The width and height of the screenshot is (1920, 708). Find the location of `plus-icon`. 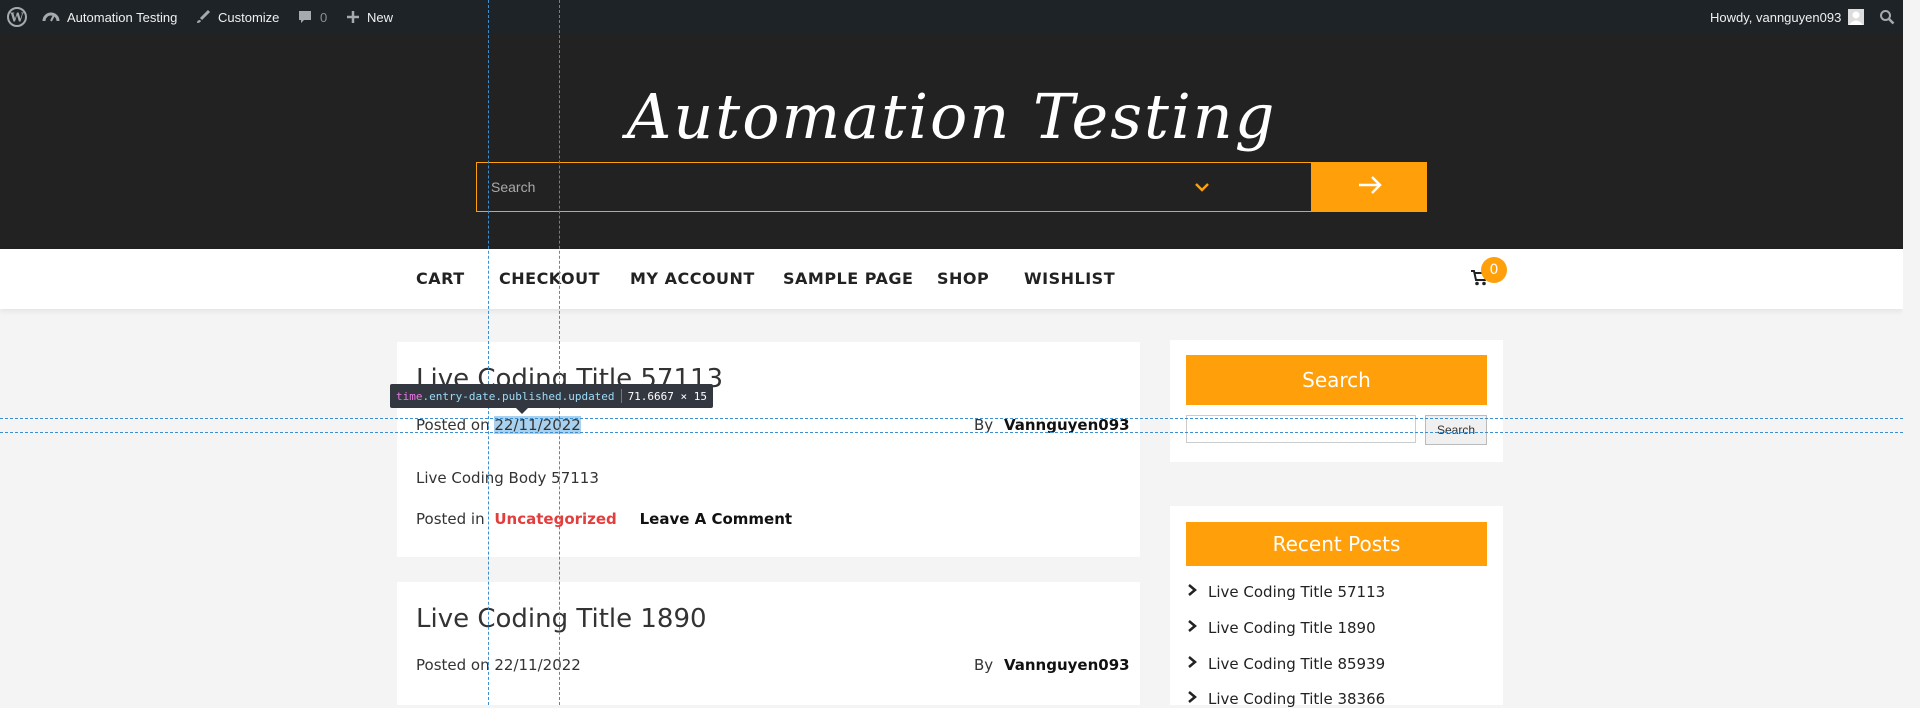

plus-icon is located at coordinates (353, 17).